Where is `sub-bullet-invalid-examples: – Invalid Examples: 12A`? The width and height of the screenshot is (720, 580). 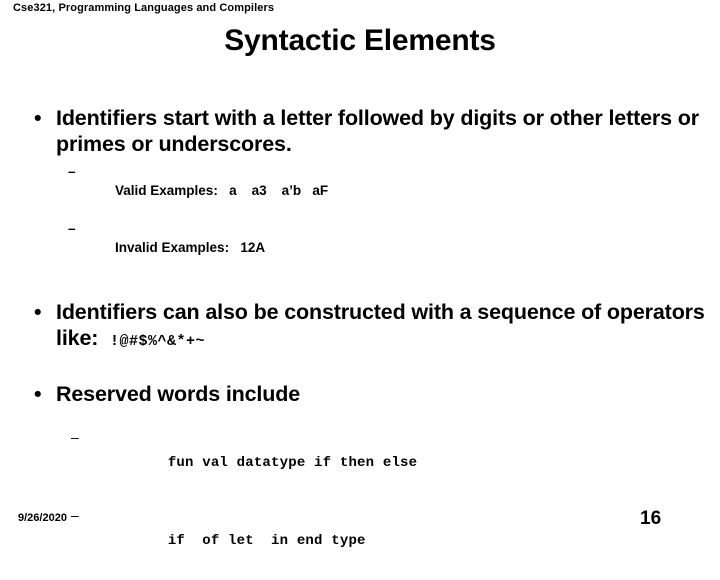
sub-bullet-invalid-examples: – Invalid Examples: 12A is located at coordinates (360, 247).